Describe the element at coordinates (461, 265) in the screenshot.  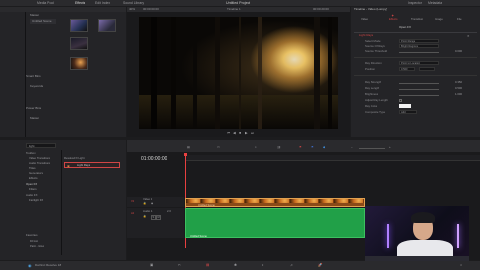
I see `home-icon: ⌂` at that location.